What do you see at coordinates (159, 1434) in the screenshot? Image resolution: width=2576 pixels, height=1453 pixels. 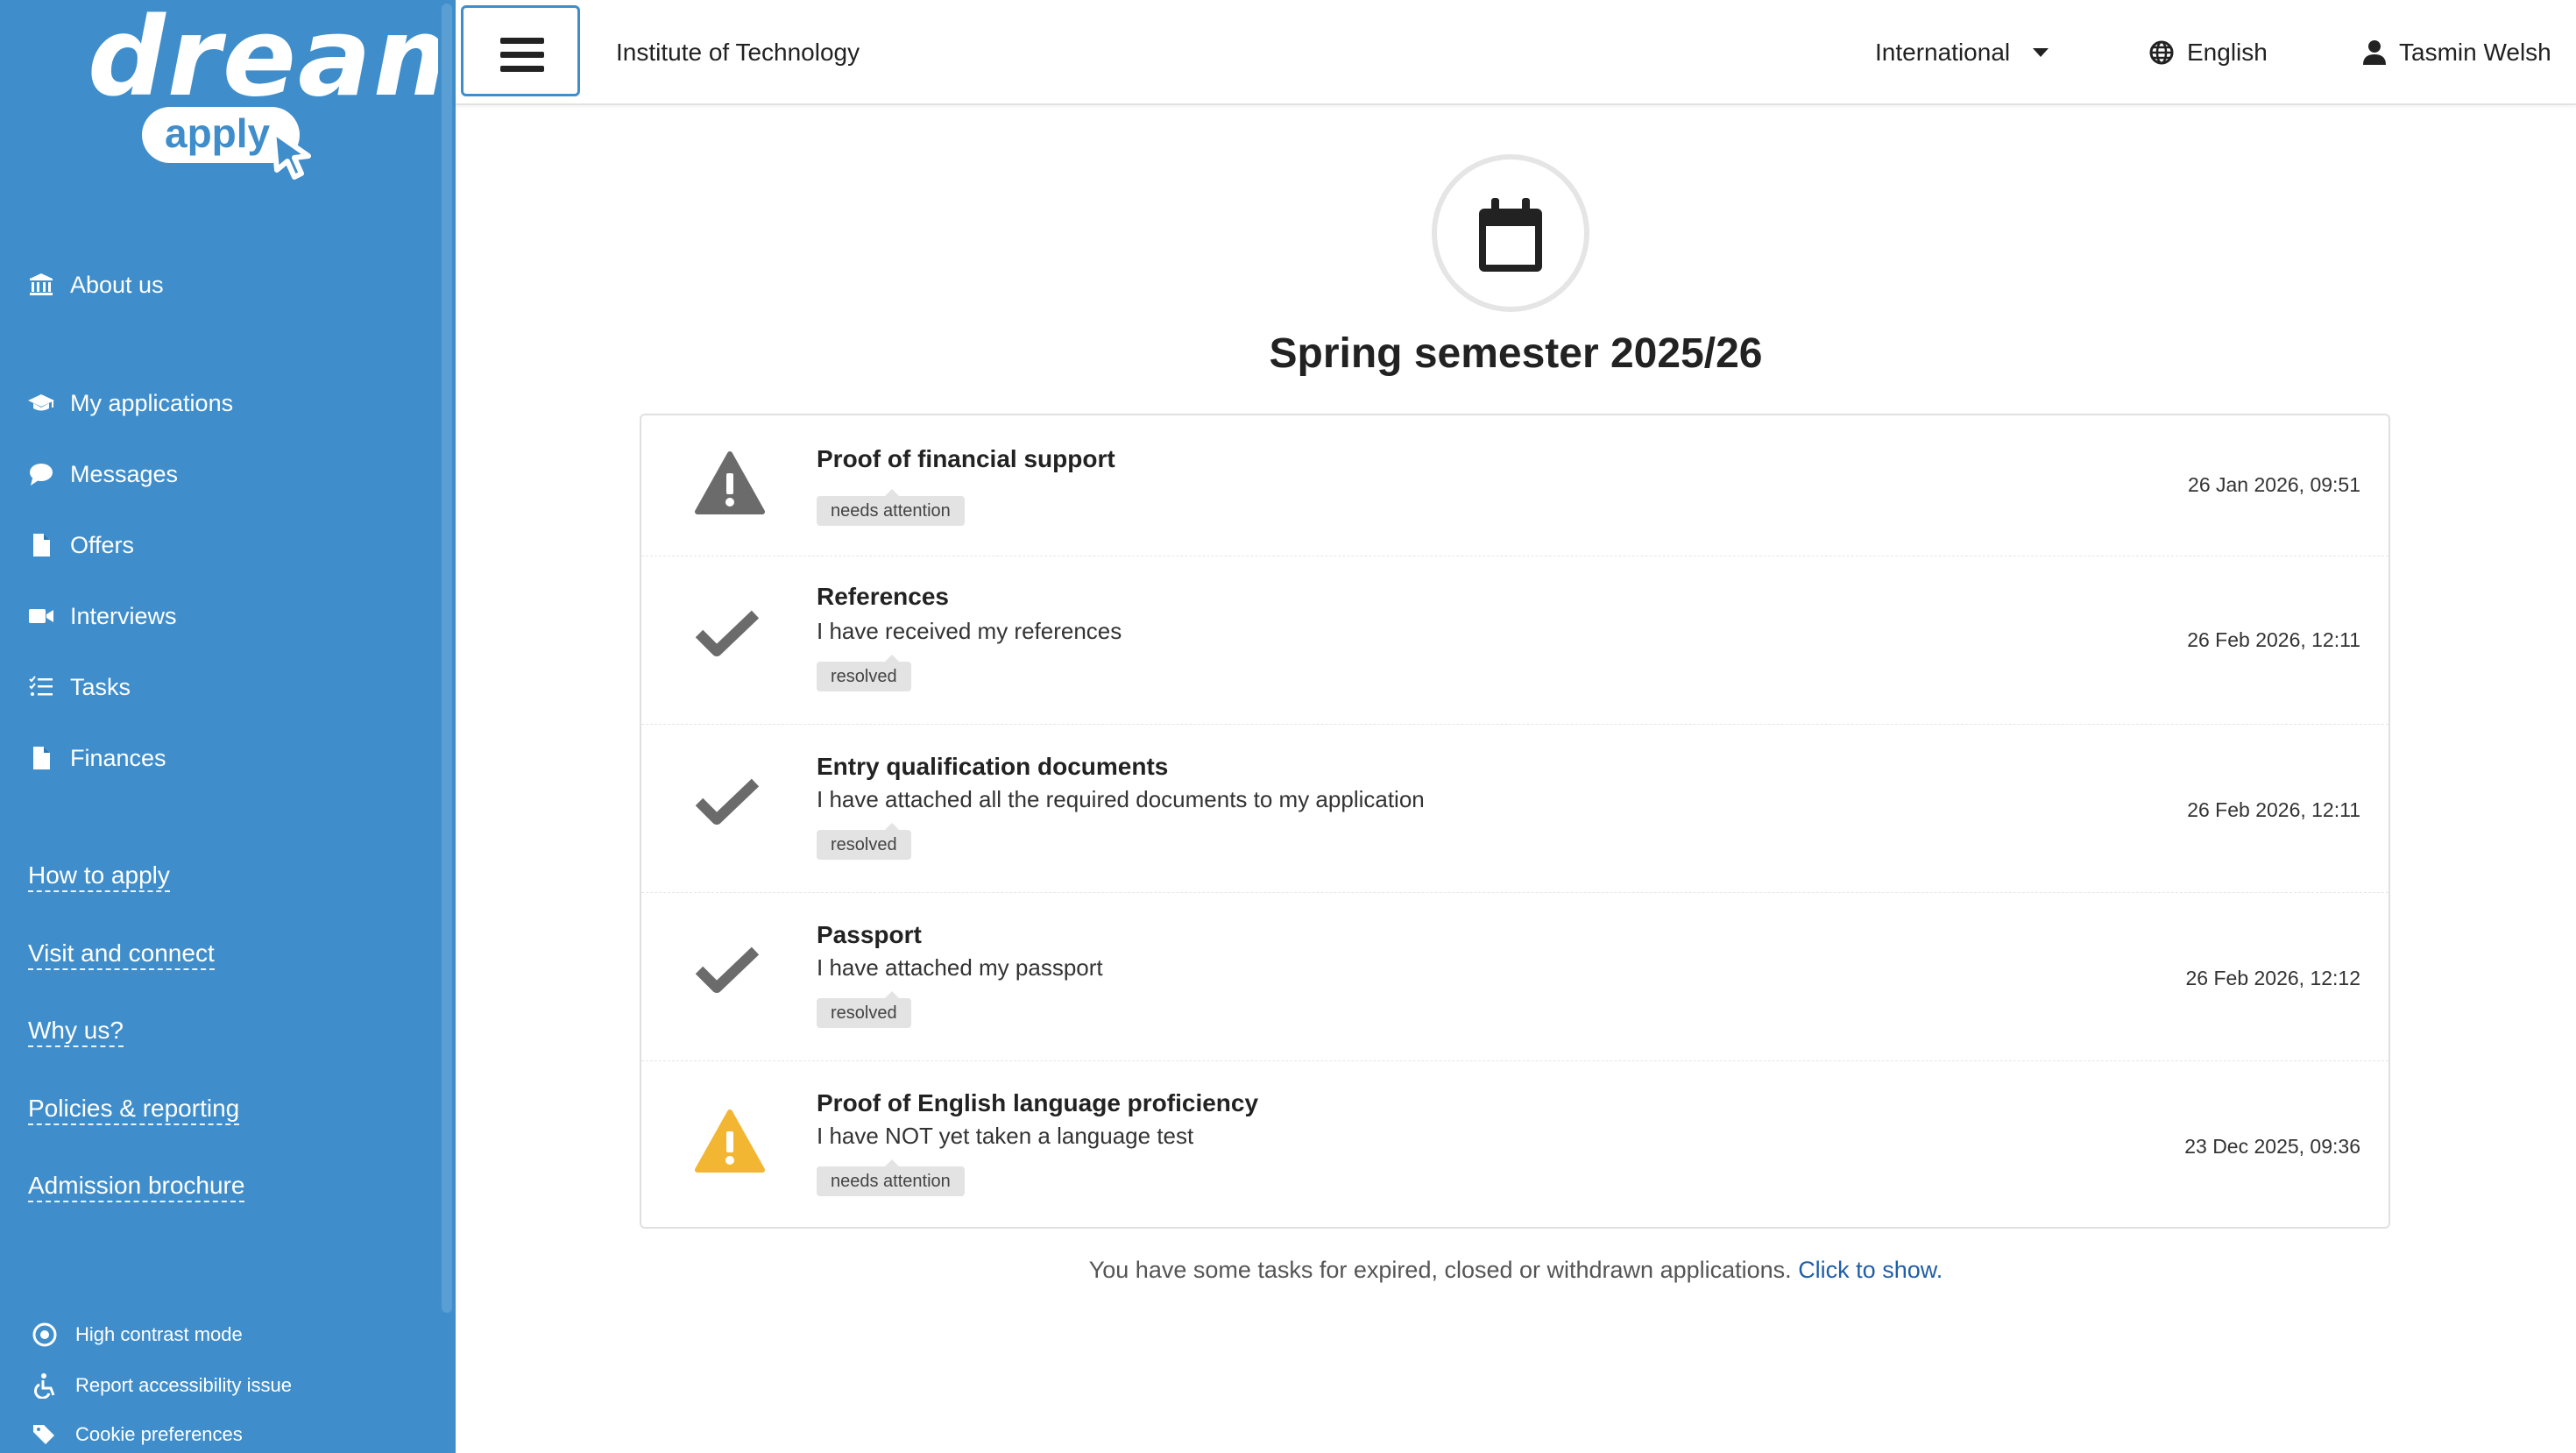 I see `util-label: Cookie preferences` at bounding box center [159, 1434].